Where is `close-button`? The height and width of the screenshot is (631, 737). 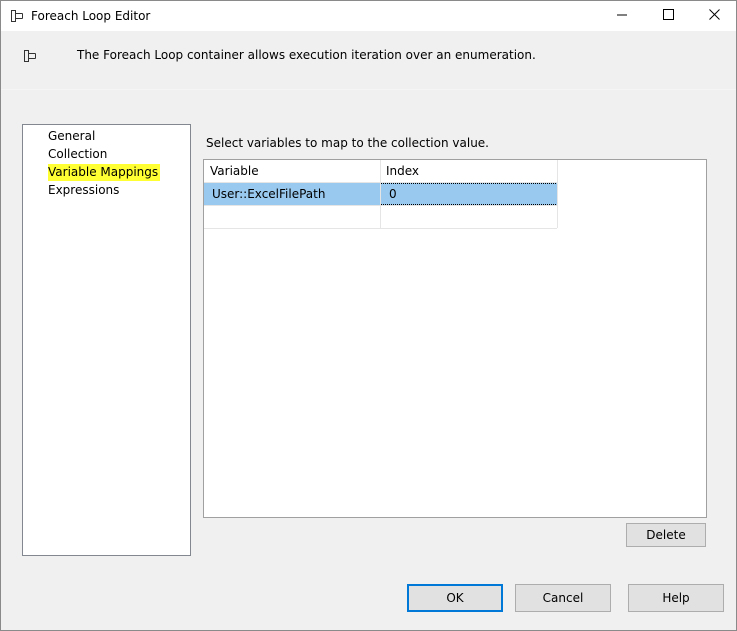 close-button is located at coordinates (713, 16).